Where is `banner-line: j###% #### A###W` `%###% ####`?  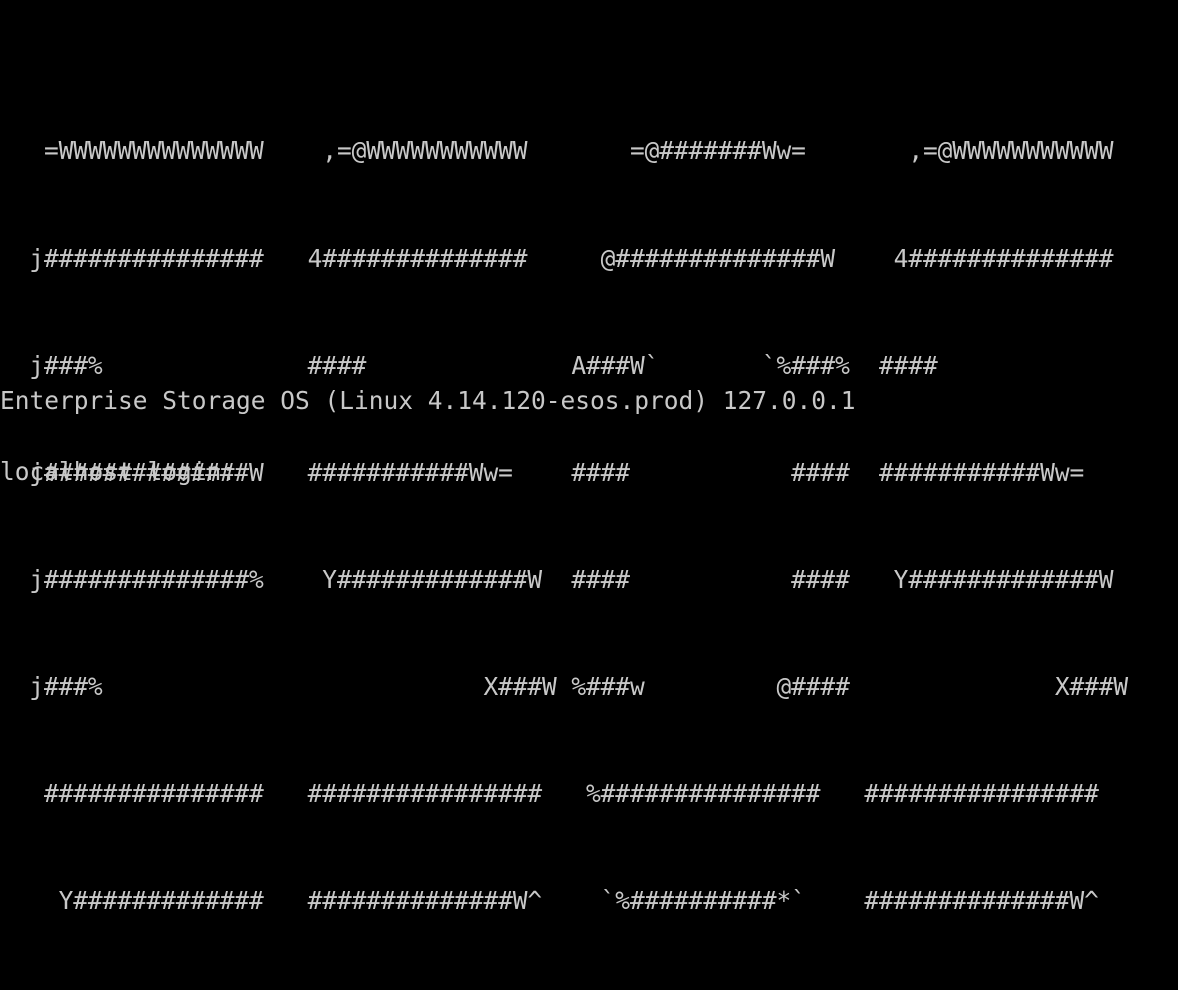
banner-line: j###% #### A###W` `%###% #### is located at coordinates (469, 365).